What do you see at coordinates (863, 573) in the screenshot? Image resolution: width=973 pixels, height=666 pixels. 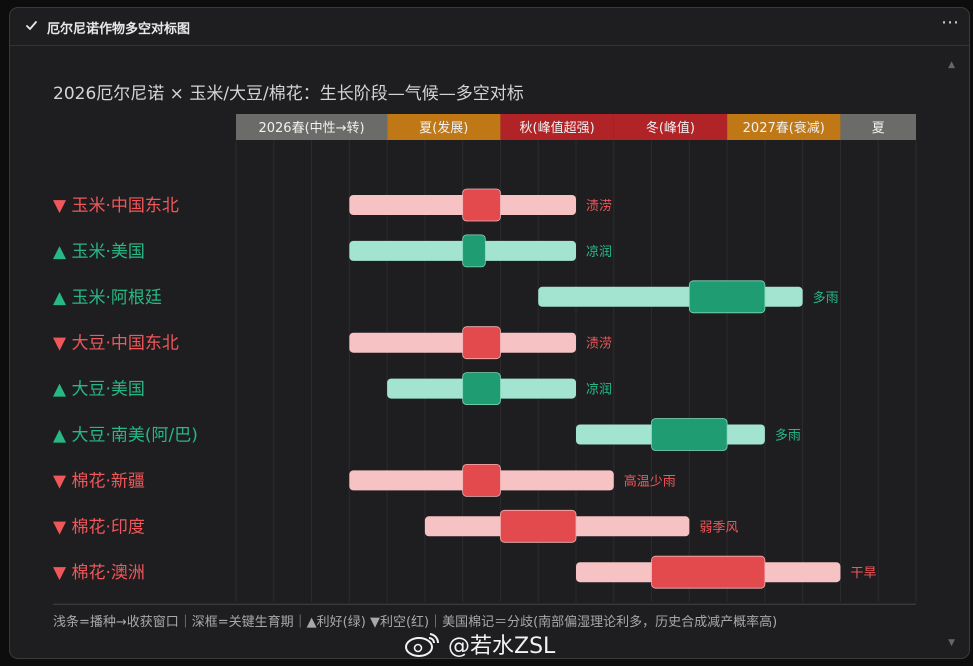 I see `climate-label: 干旱` at bounding box center [863, 573].